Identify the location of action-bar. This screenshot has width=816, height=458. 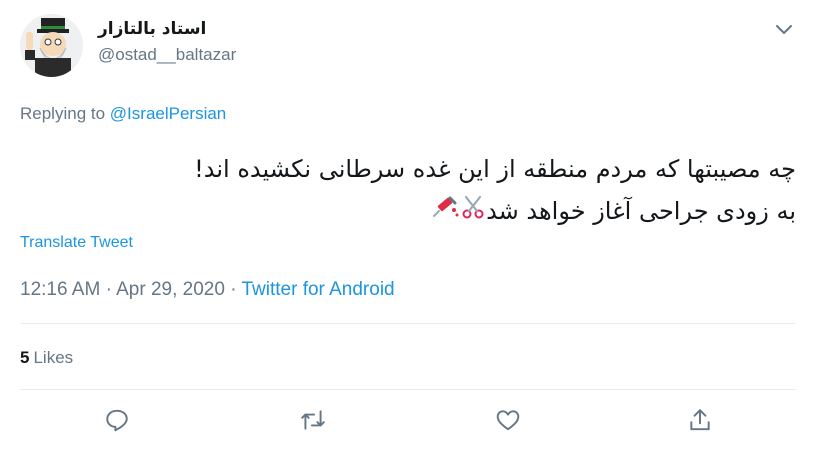
(408, 424).